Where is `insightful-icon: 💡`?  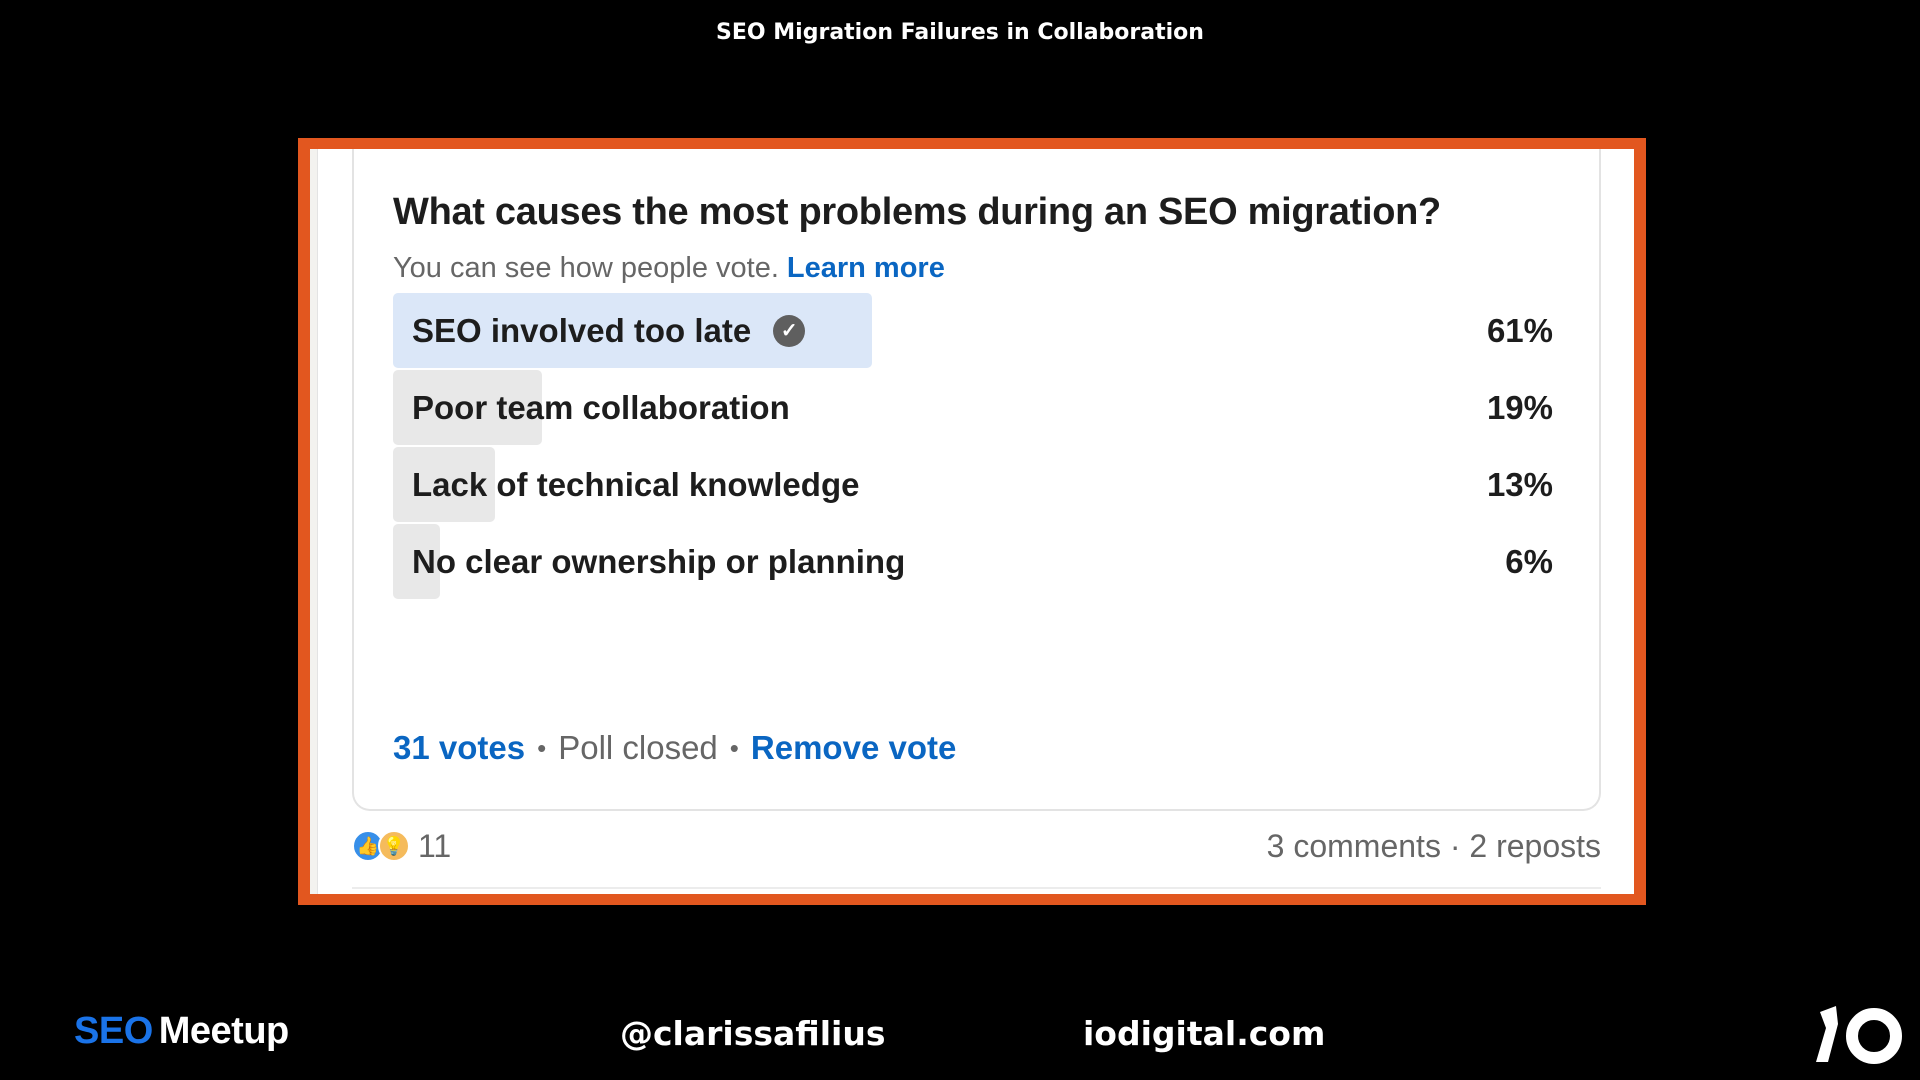
insightful-icon: 💡 is located at coordinates (394, 846).